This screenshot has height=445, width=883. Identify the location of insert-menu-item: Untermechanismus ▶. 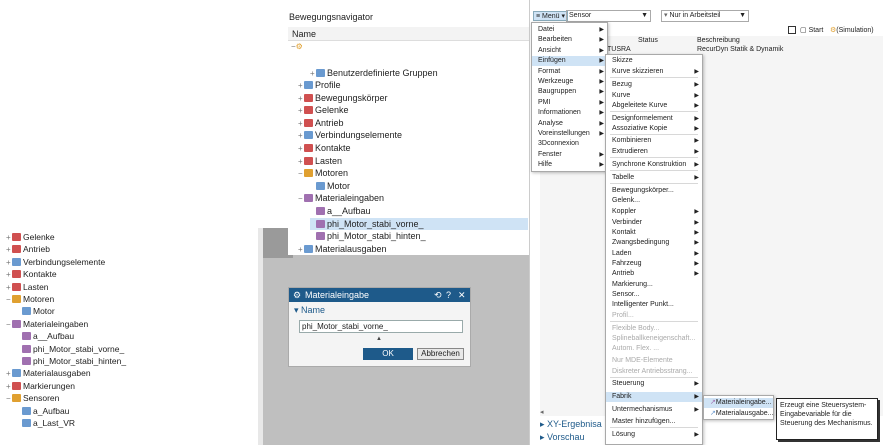
(654, 410).